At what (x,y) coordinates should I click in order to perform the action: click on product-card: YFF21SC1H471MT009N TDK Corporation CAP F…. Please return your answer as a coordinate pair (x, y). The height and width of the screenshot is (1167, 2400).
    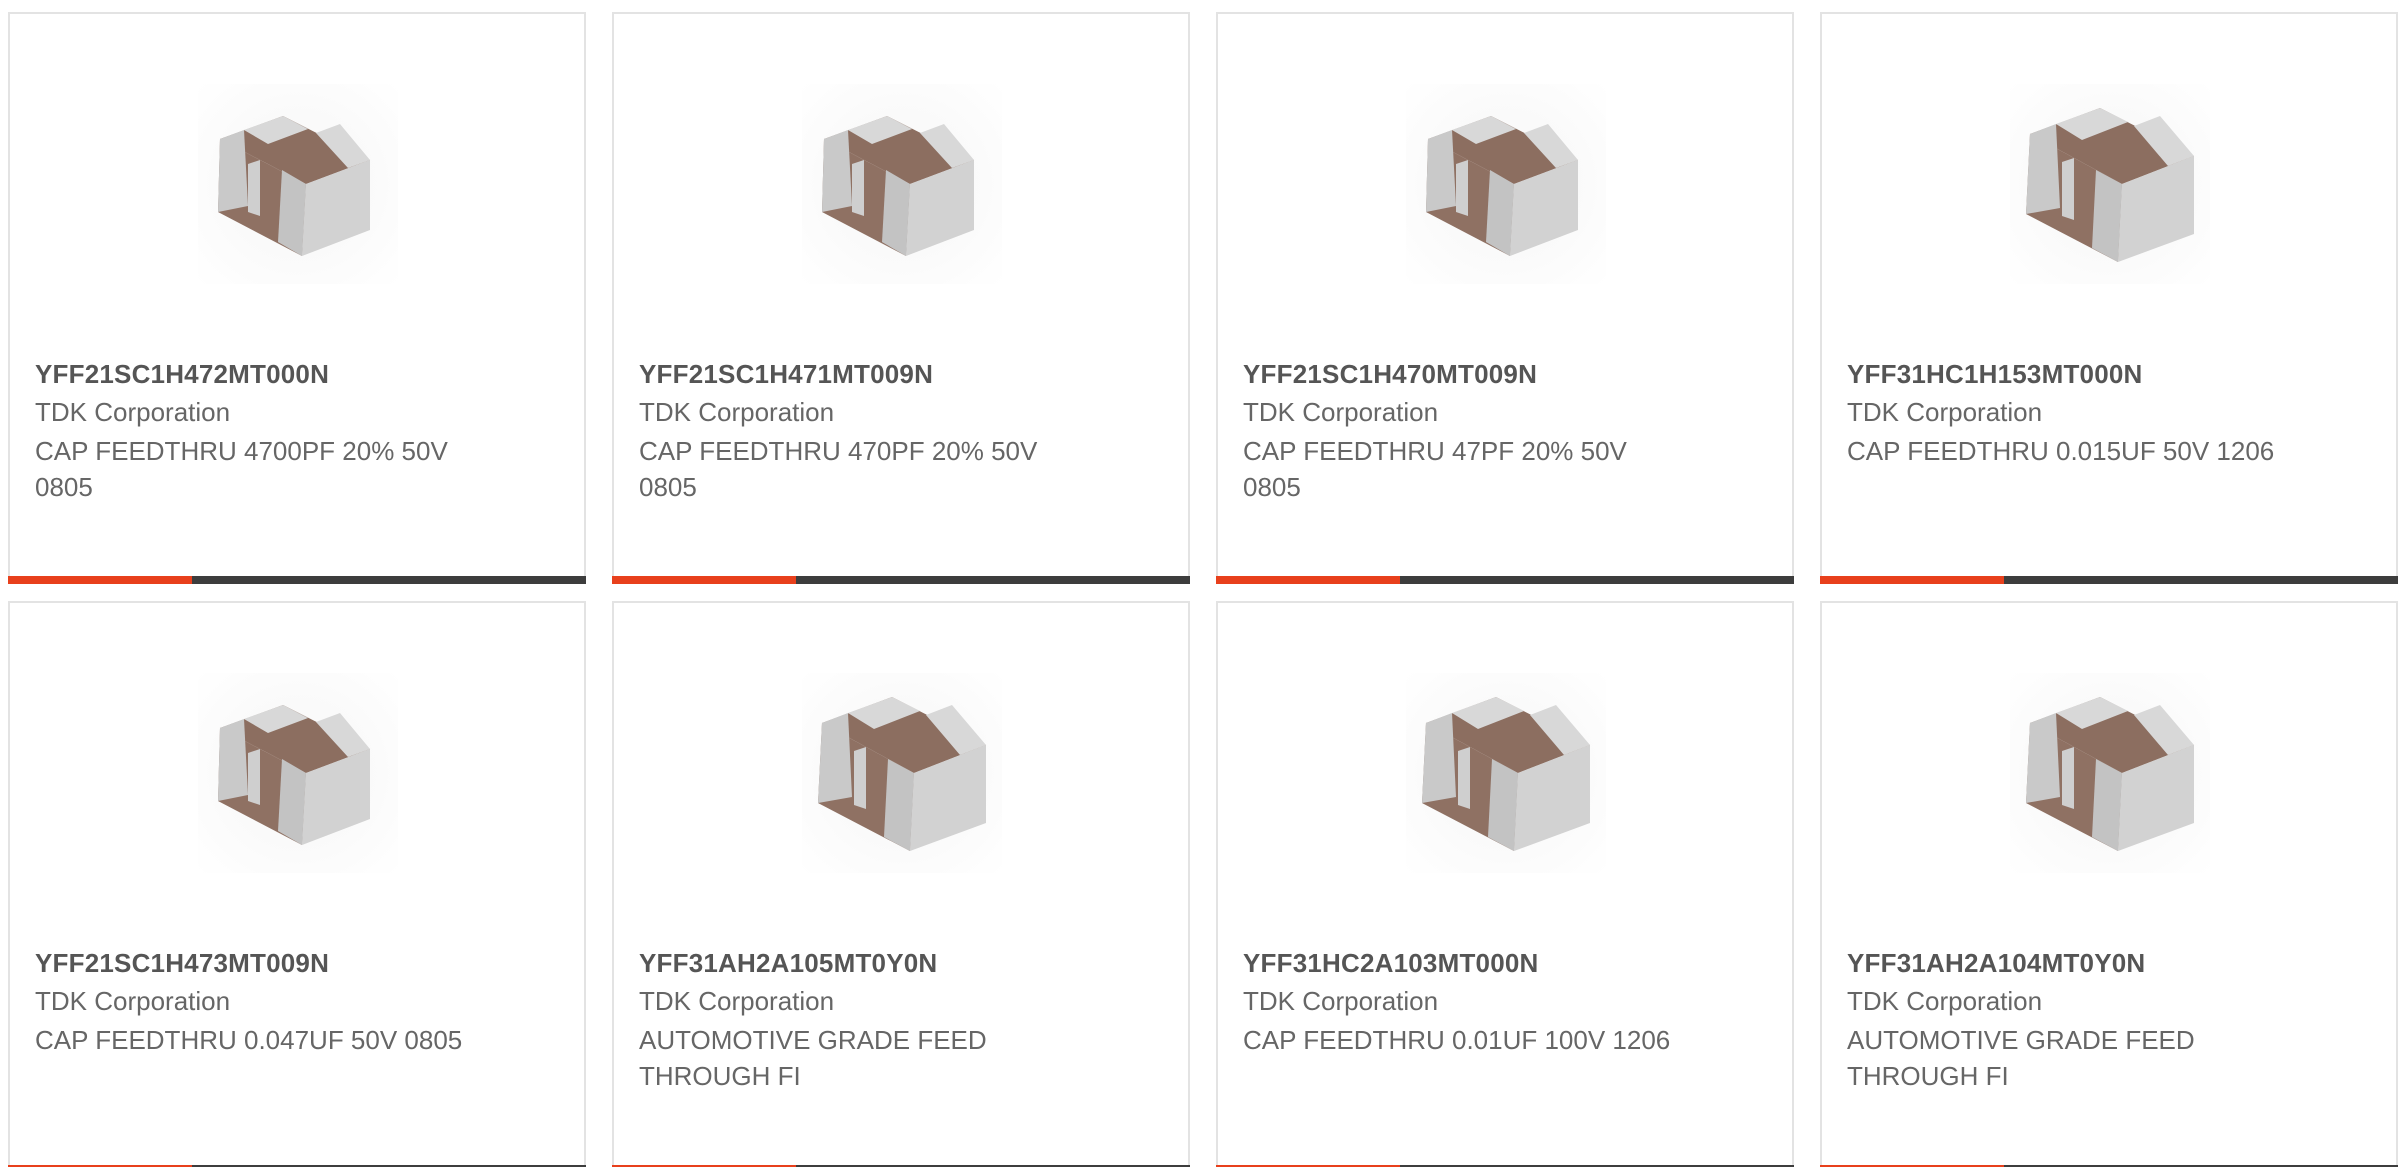
    Looking at the image, I should click on (901, 298).